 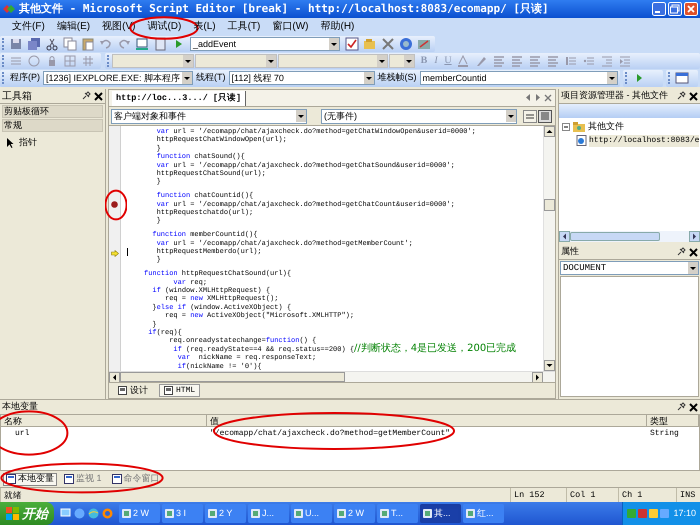 What do you see at coordinates (70, 61) in the screenshot?
I see `grid-icon` at bounding box center [70, 61].